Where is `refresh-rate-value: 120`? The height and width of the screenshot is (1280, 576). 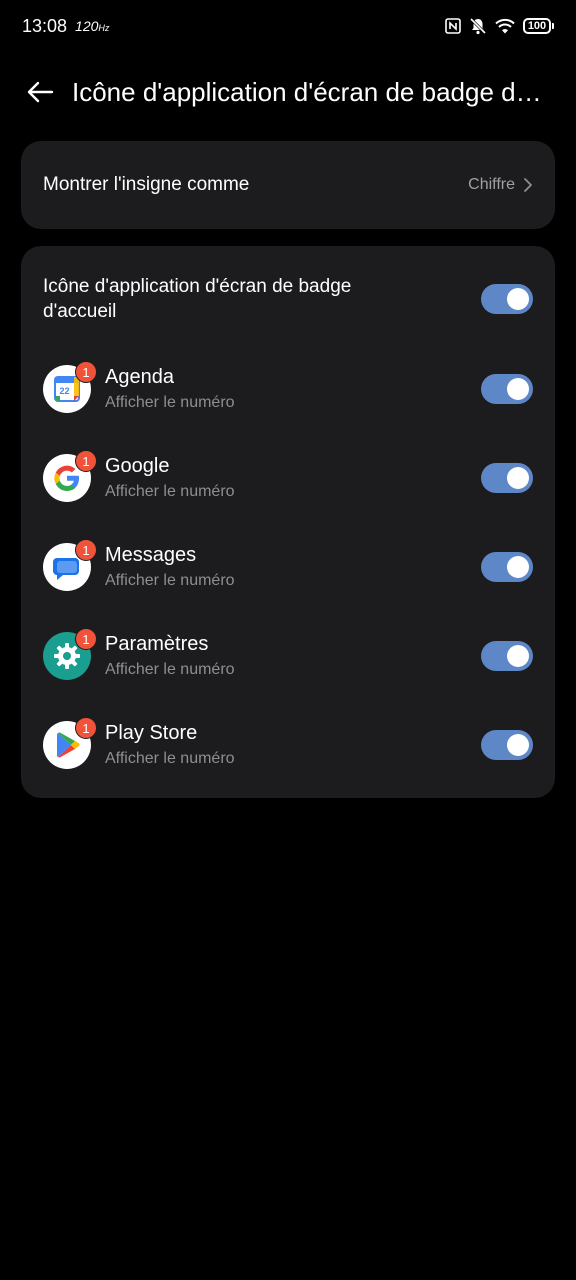
refresh-rate-value: 120 is located at coordinates (87, 26).